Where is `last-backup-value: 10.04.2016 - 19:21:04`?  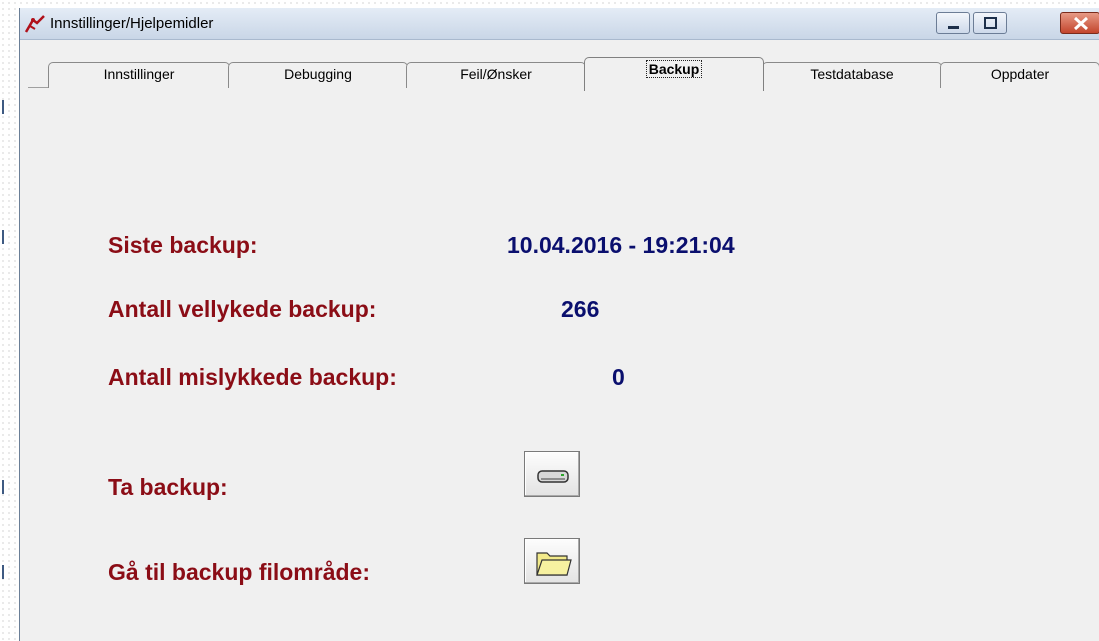
last-backup-value: 10.04.2016 - 19:21:04 is located at coordinates (621, 245).